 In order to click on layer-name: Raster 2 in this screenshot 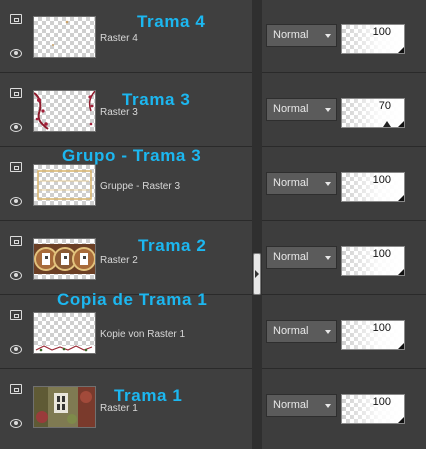, I will do `click(119, 260)`.